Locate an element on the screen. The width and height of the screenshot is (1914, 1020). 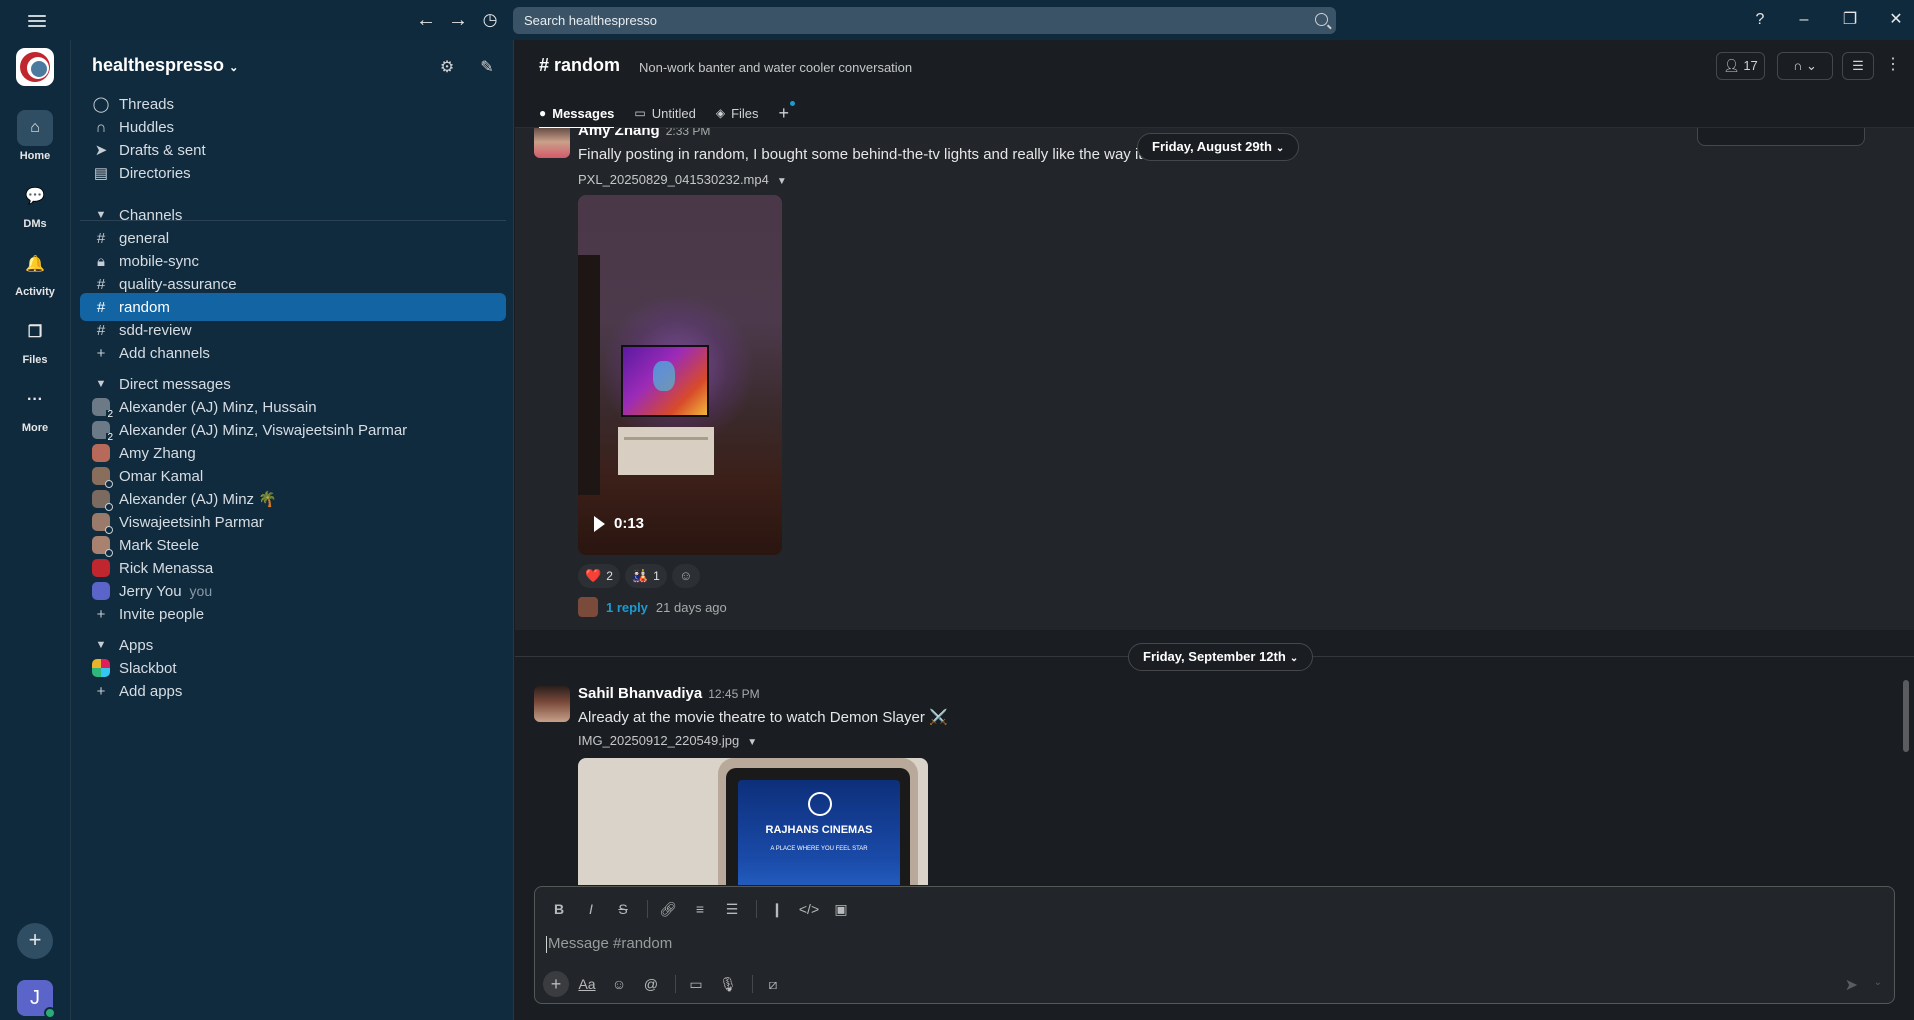
dm-label: Alexander (AJ) Minz 🌴 is located at coordinates (198, 499).